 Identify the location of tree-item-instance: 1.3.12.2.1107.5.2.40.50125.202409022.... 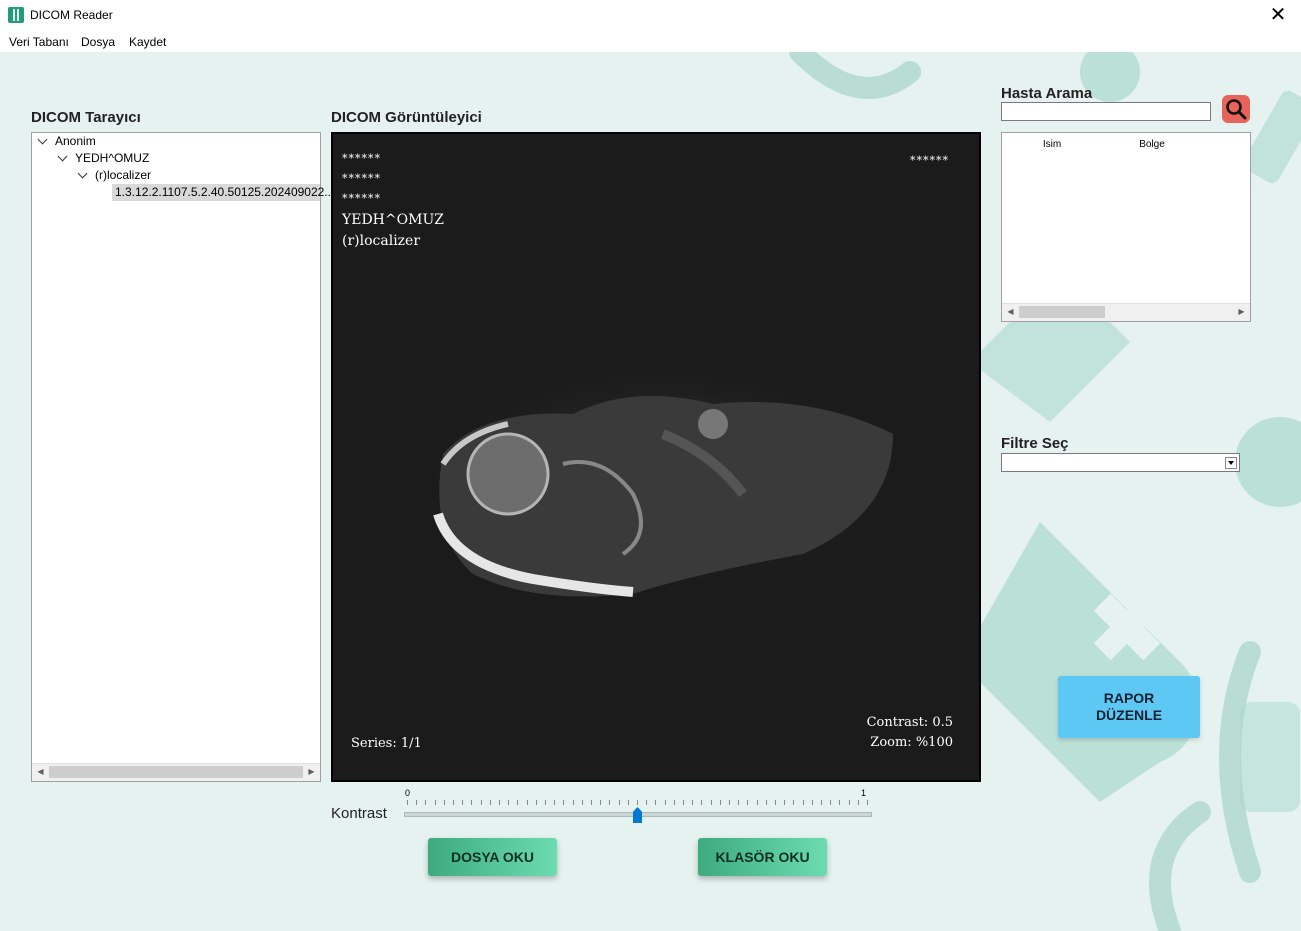
(223, 192).